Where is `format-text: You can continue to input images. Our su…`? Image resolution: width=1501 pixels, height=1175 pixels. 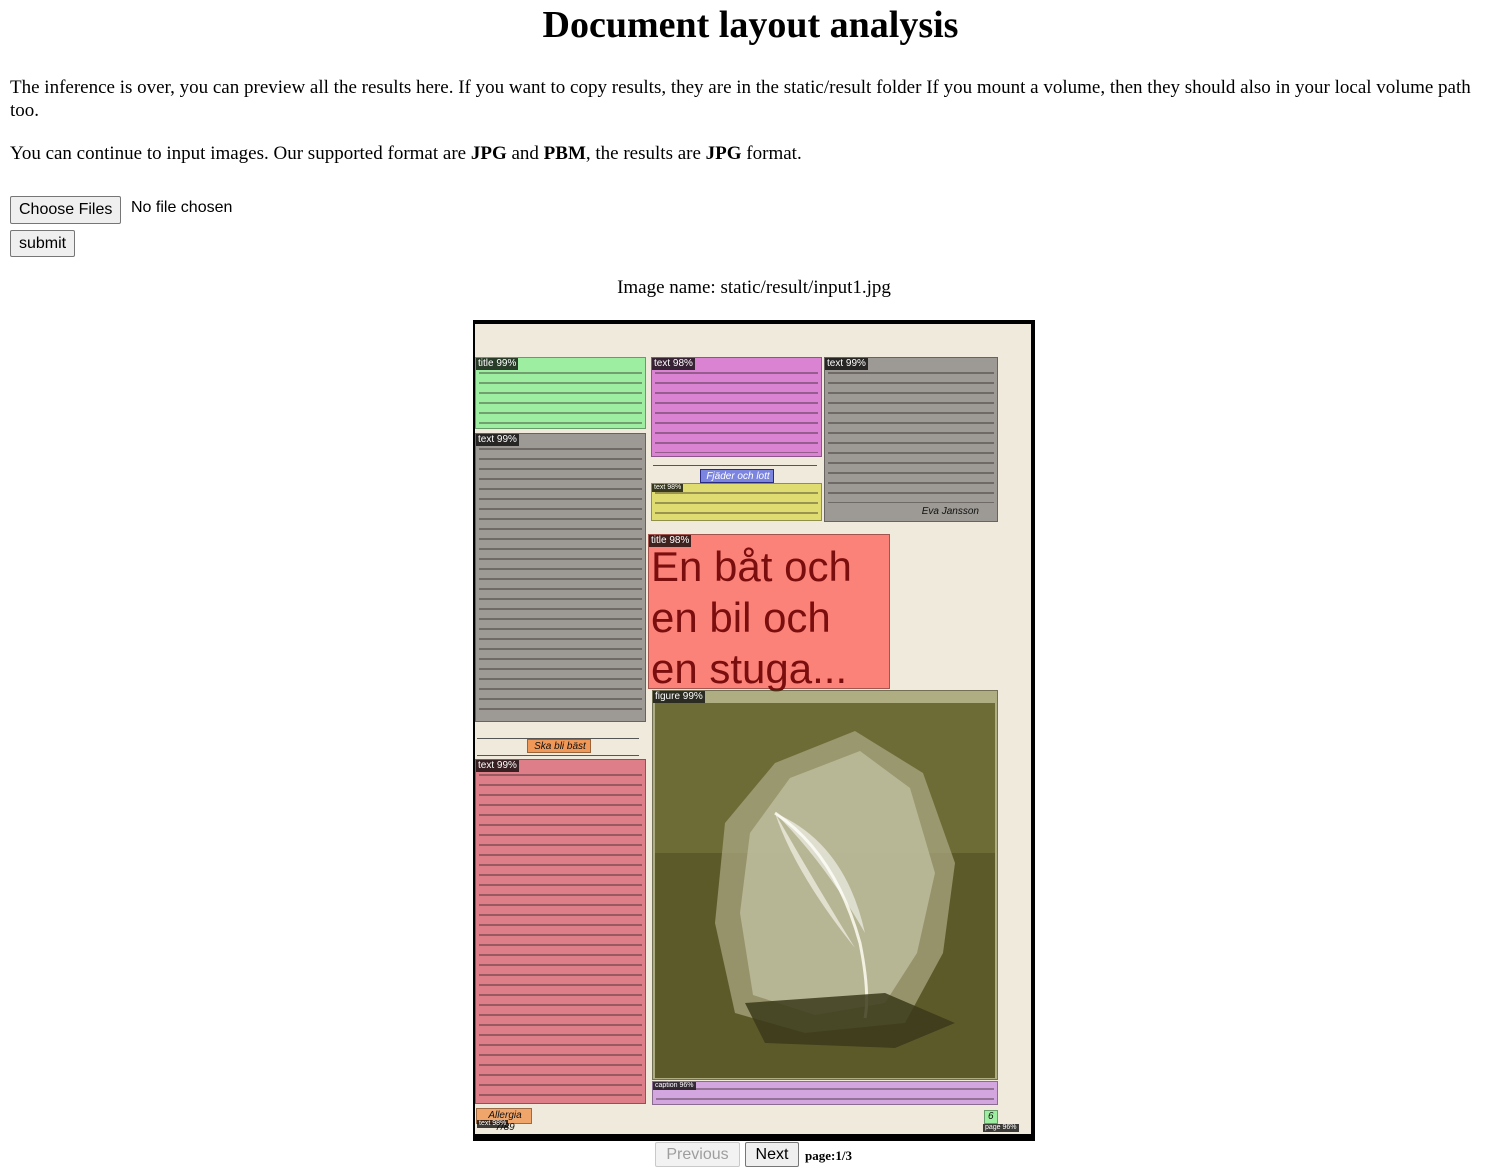 format-text: You can continue to input images. Our su… is located at coordinates (745, 153).